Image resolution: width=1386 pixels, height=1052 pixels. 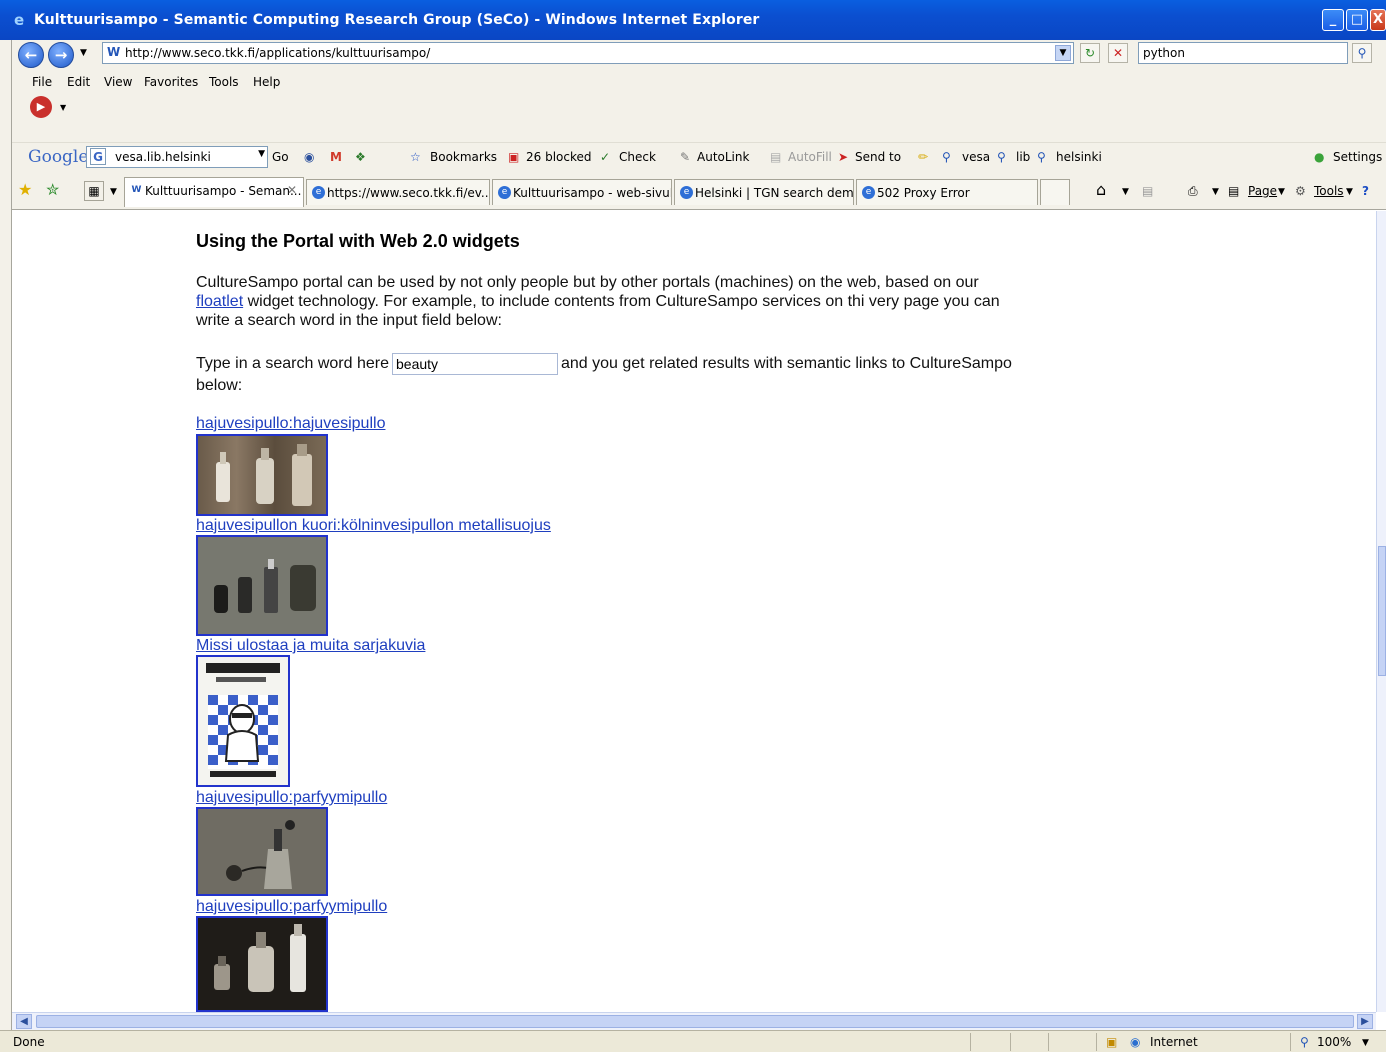 I want to click on autofill-button: AutoFill, so click(x=810, y=157).